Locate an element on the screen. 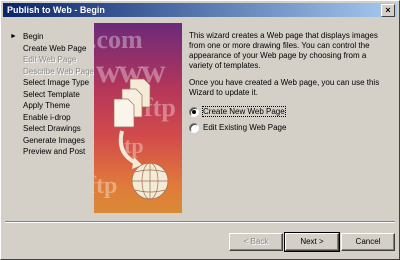  step-select-template: Select Template is located at coordinates (49, 95).